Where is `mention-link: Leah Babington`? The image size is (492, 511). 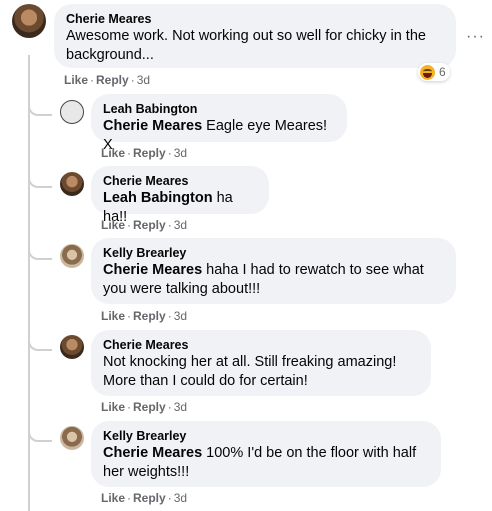
mention-link: Leah Babington is located at coordinates (158, 198).